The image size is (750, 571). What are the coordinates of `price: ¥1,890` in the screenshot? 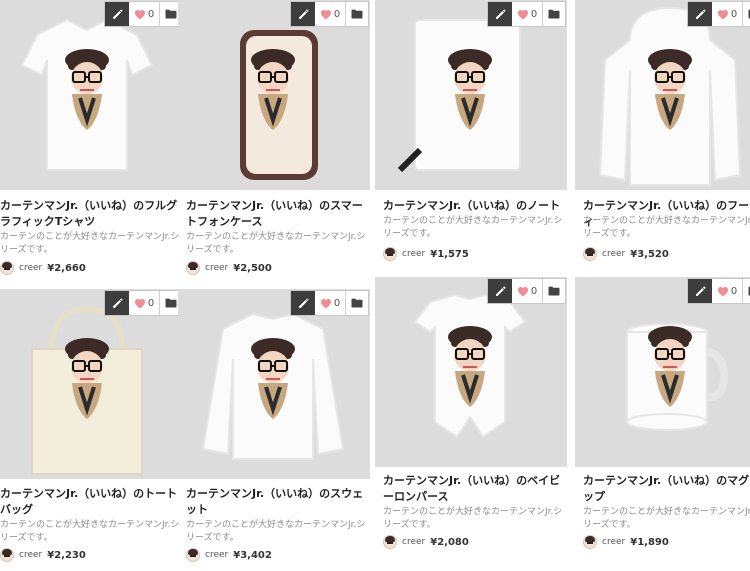 It's located at (649, 542).